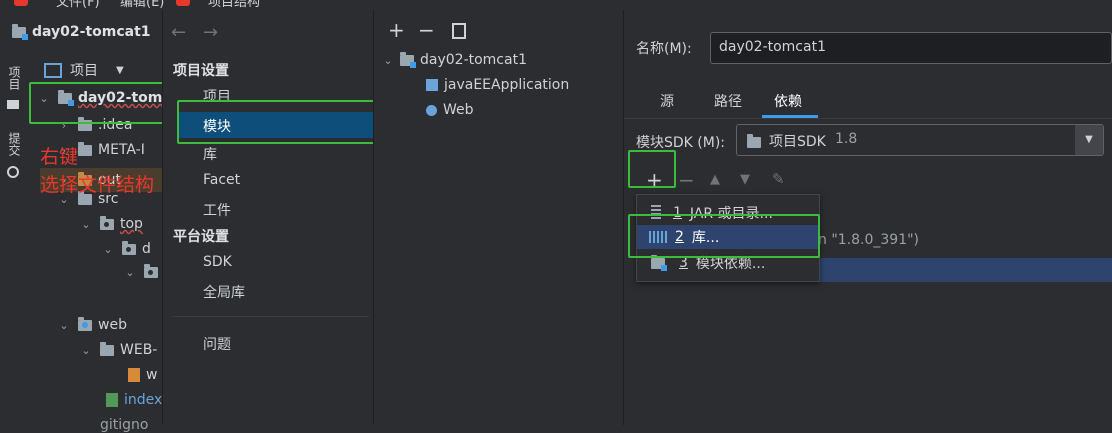 This screenshot has width=1112, height=433. What do you see at coordinates (271, 316) in the screenshot?
I see `nav-divider` at bounding box center [271, 316].